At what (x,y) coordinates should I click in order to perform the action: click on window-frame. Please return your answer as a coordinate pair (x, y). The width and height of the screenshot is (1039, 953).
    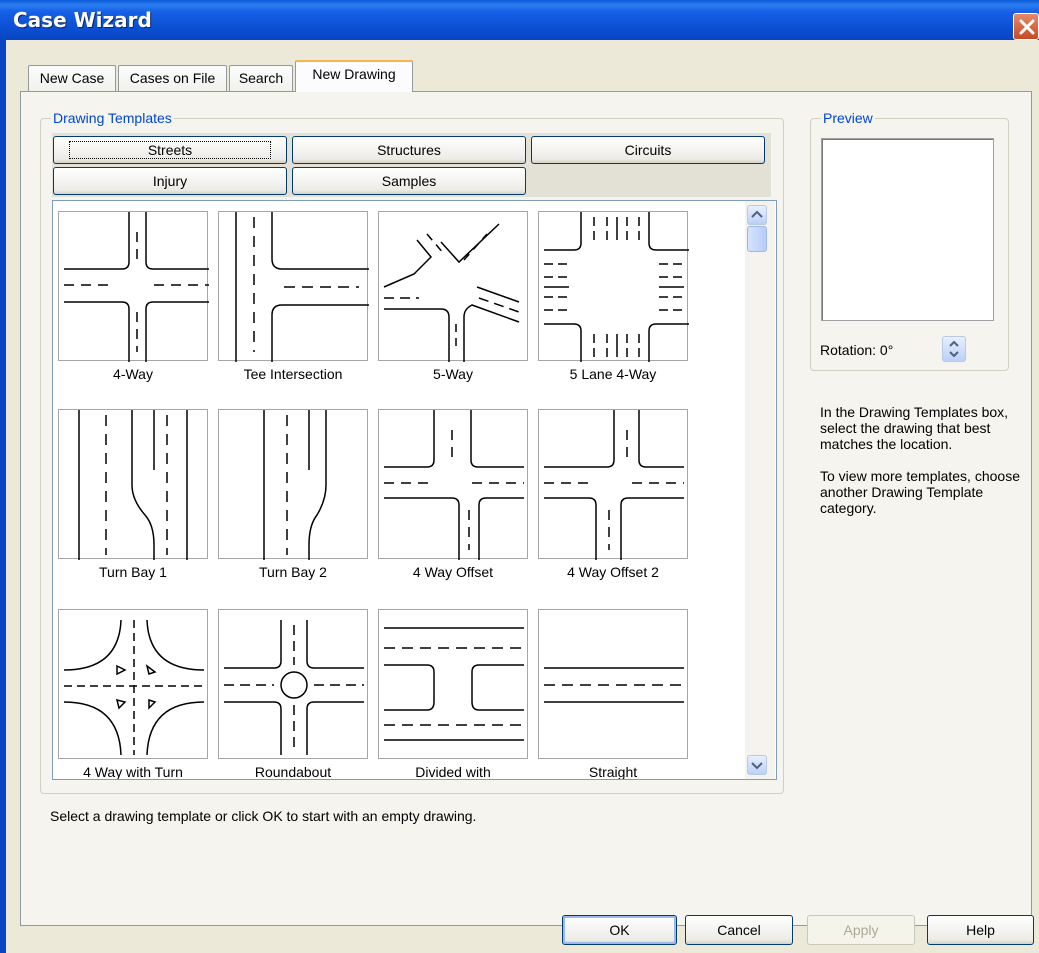
    Looking at the image, I should click on (3, 496).